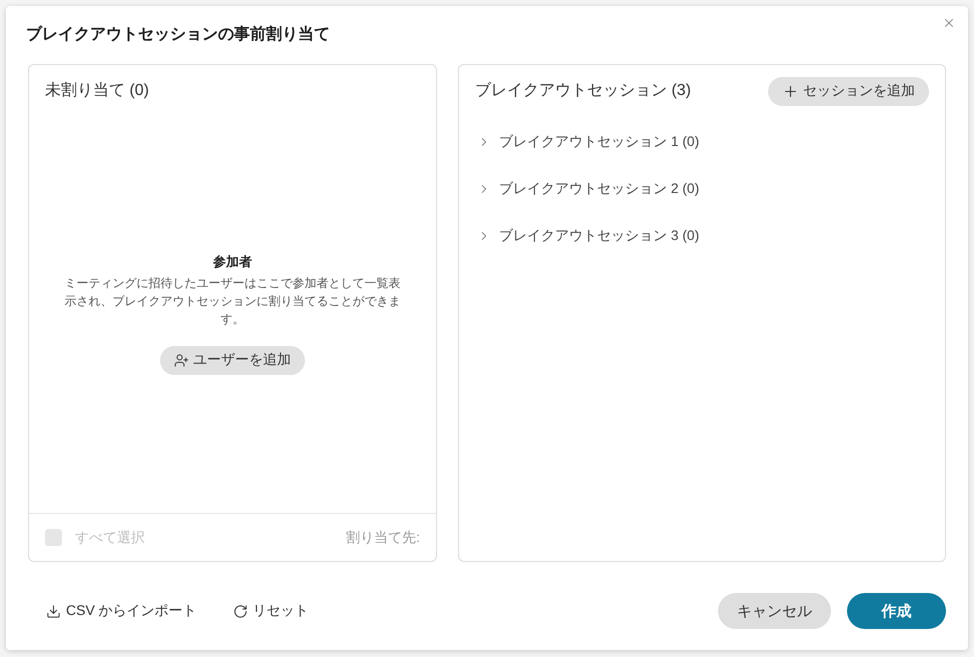  What do you see at coordinates (232, 360) in the screenshot?
I see `add-user-button: ユーザーを追加` at bounding box center [232, 360].